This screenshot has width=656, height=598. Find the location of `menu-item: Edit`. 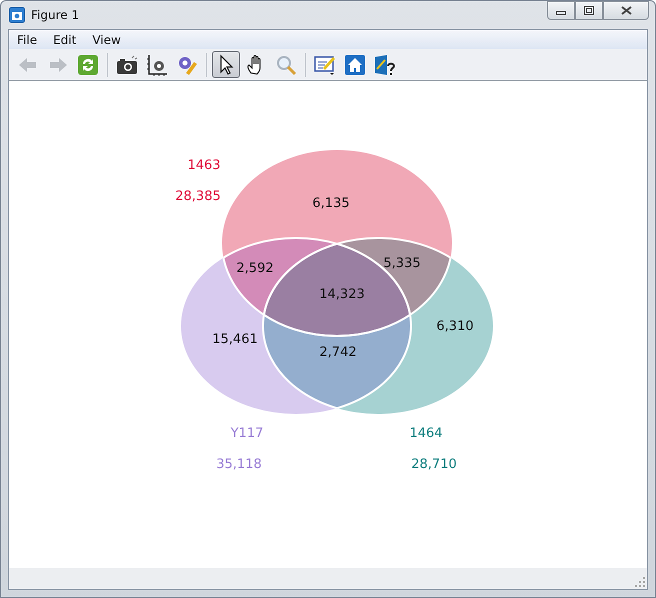

menu-item: Edit is located at coordinates (64, 39).